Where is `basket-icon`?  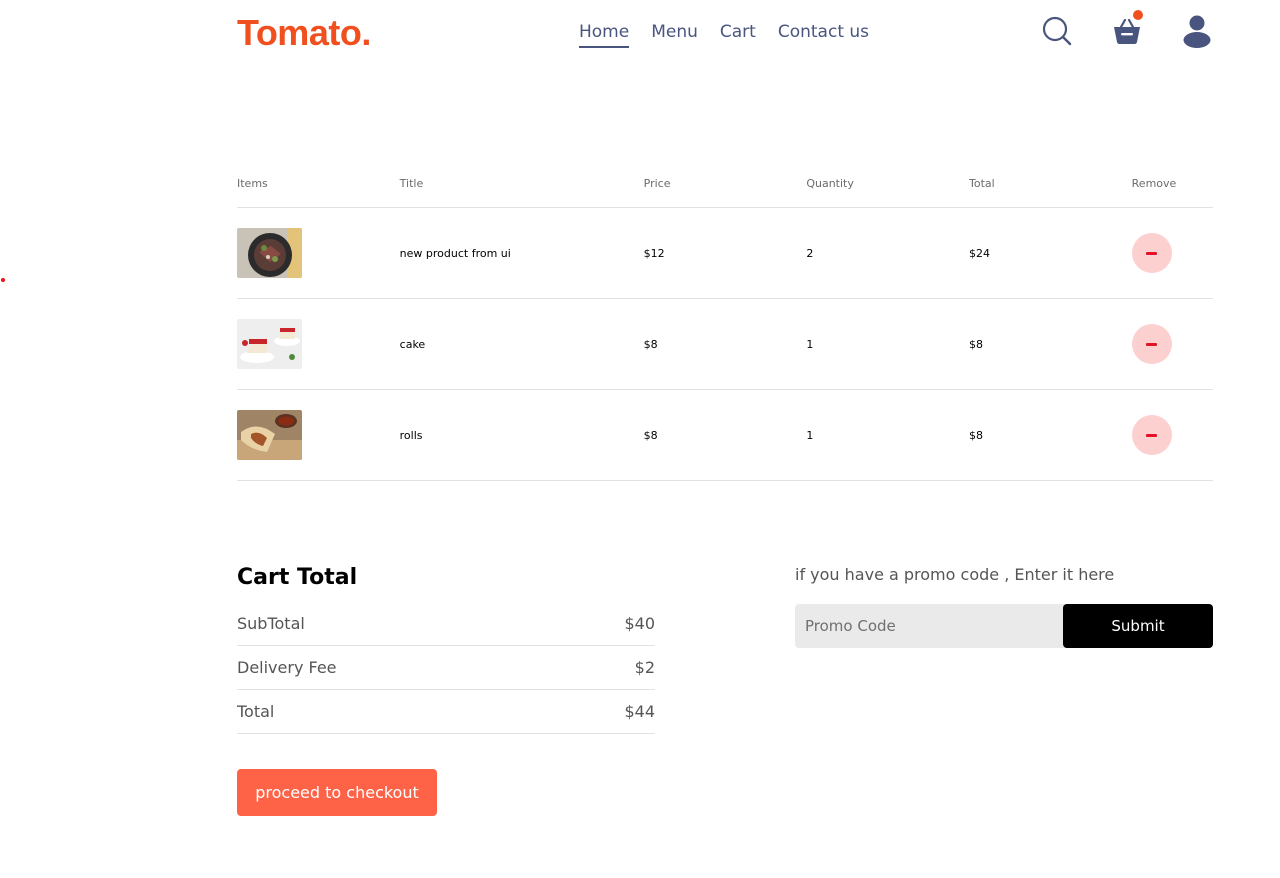
basket-icon is located at coordinates (1127, 29).